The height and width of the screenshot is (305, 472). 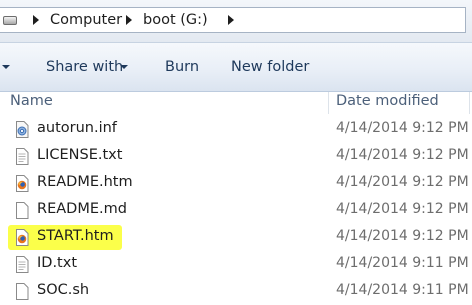 What do you see at coordinates (124, 67) in the screenshot?
I see `chevron-down-icon` at bounding box center [124, 67].